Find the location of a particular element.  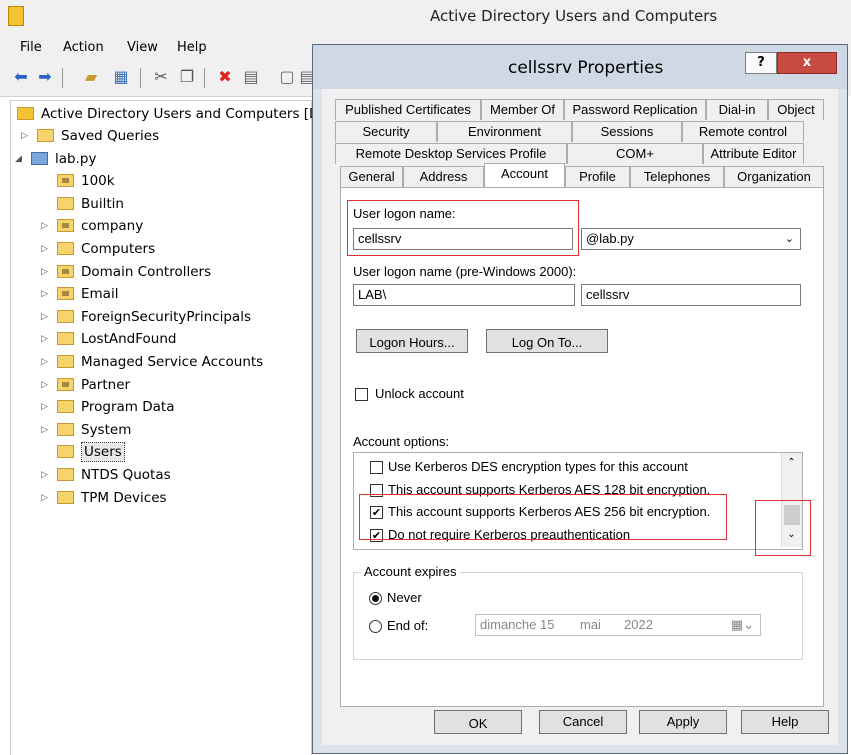

tree-item-label: TPM Devices is located at coordinates (124, 497).